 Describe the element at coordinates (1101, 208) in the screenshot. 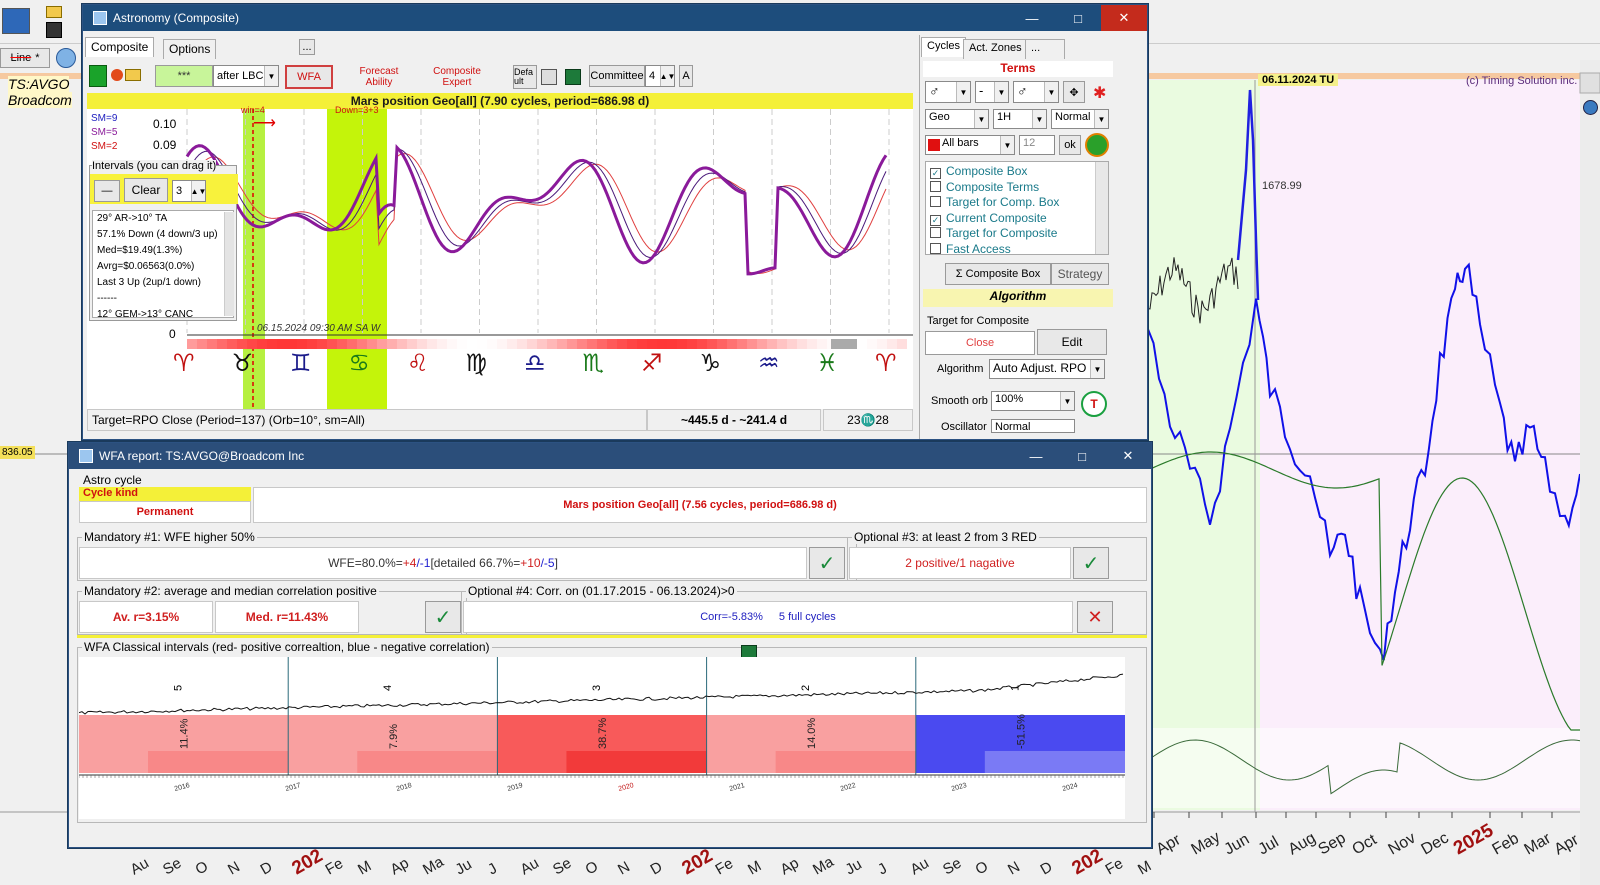

I see `options-scrollbar` at that location.